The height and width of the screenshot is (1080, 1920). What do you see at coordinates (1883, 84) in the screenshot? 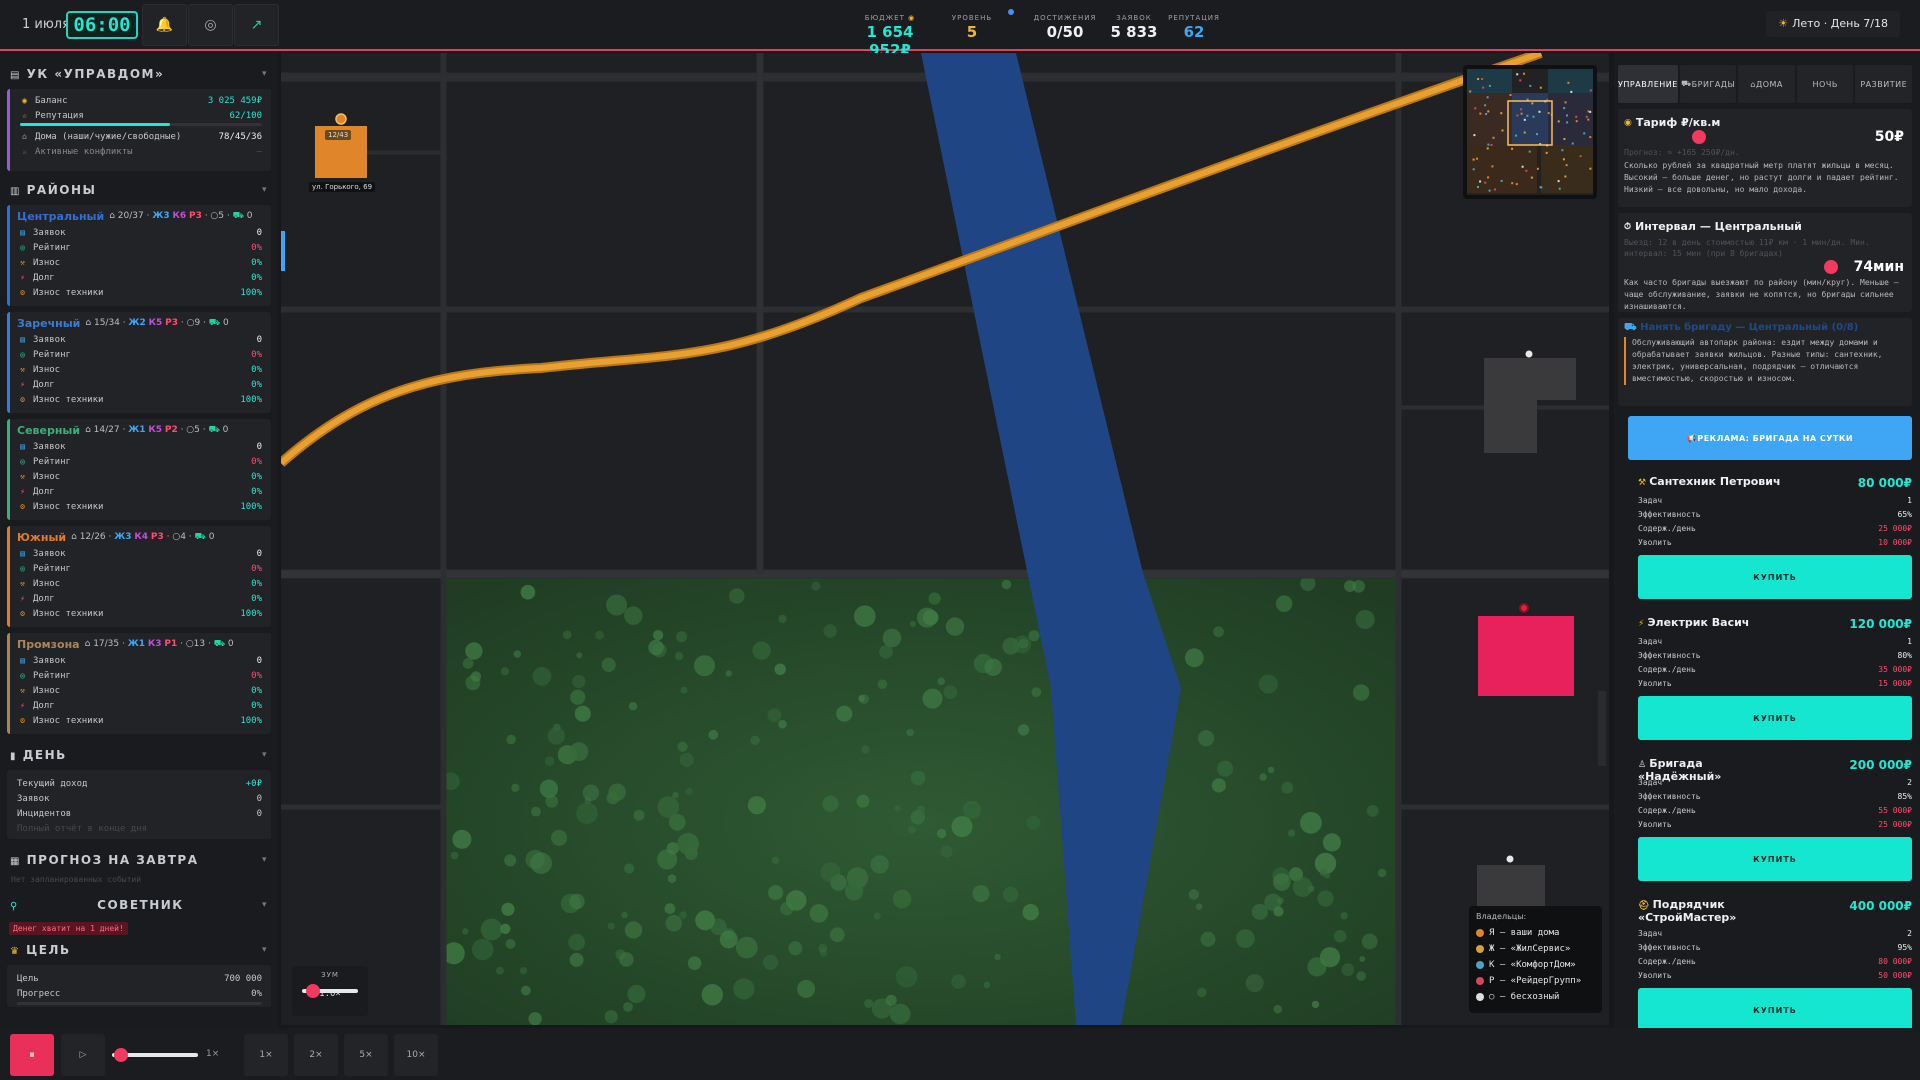
I see `tab-4: РАЗВИТИЕ` at bounding box center [1883, 84].